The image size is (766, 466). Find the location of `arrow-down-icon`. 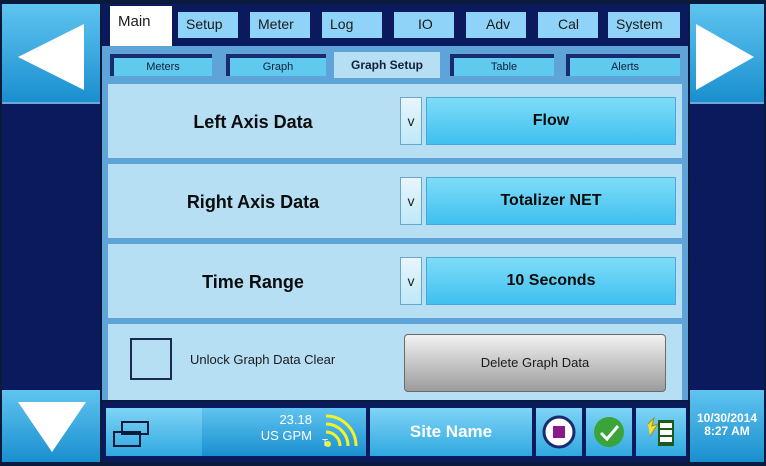

arrow-down-icon is located at coordinates (52, 427).